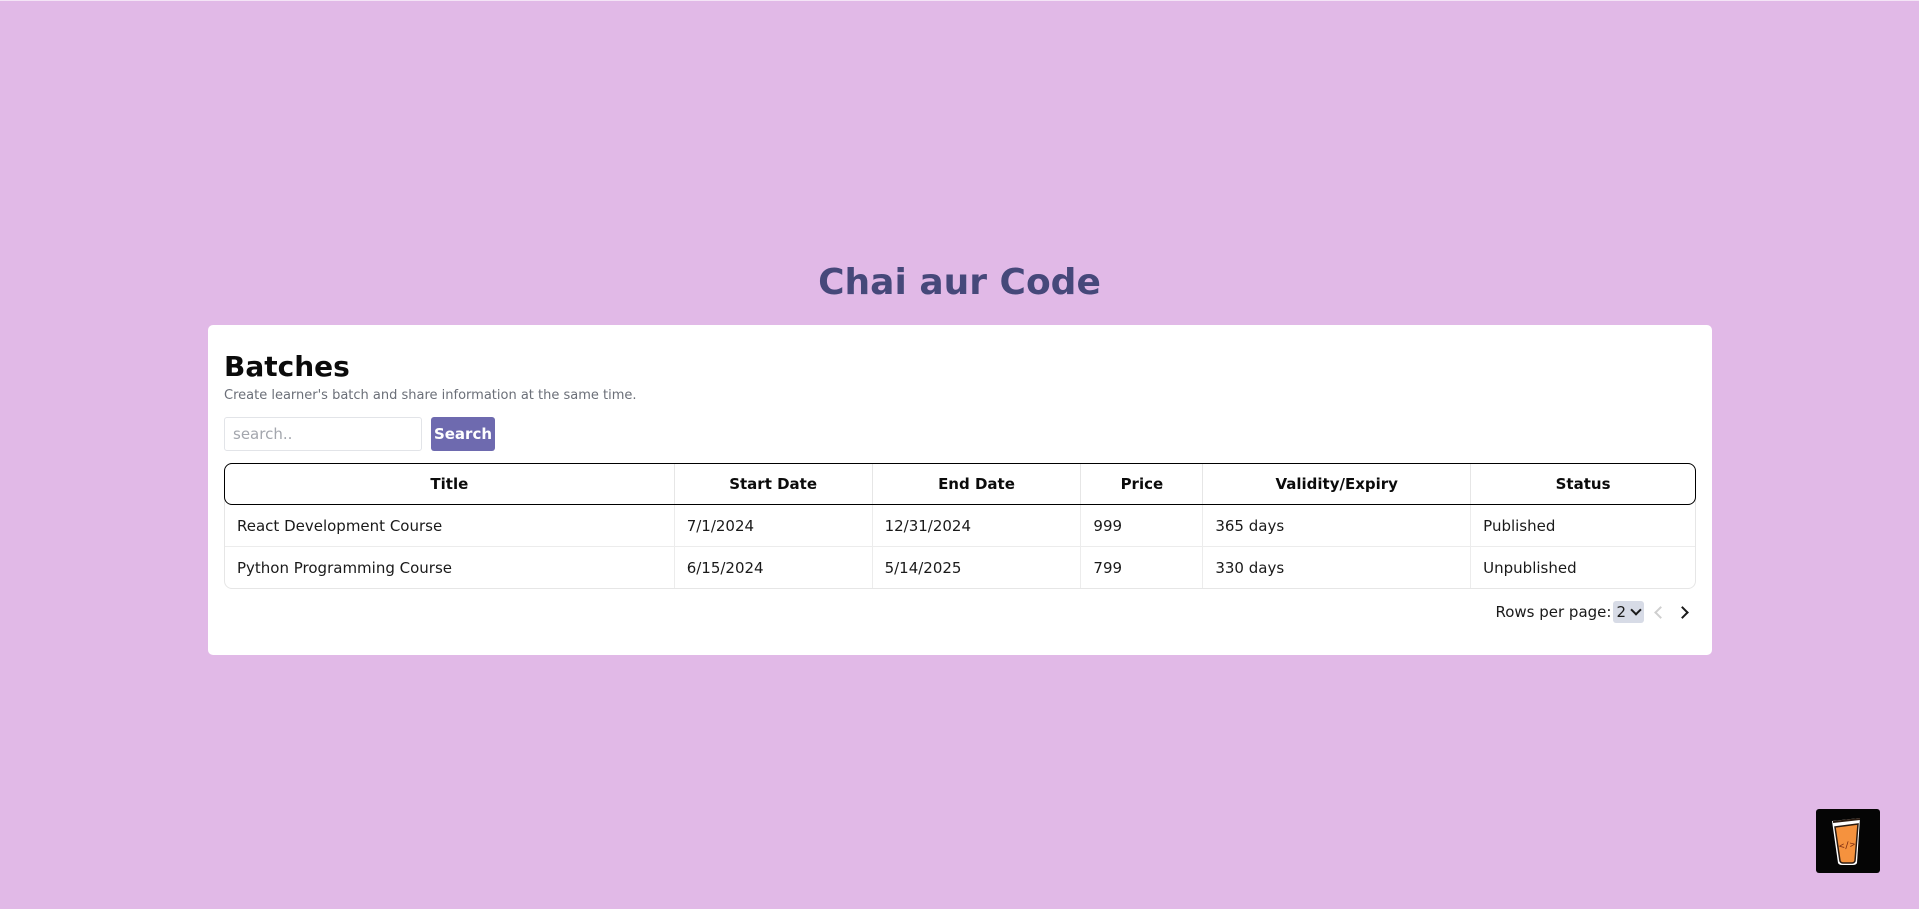 The width and height of the screenshot is (1919, 909). Describe the element at coordinates (977, 525) in the screenshot. I see `cell-end-date: 12/31/2024` at that location.